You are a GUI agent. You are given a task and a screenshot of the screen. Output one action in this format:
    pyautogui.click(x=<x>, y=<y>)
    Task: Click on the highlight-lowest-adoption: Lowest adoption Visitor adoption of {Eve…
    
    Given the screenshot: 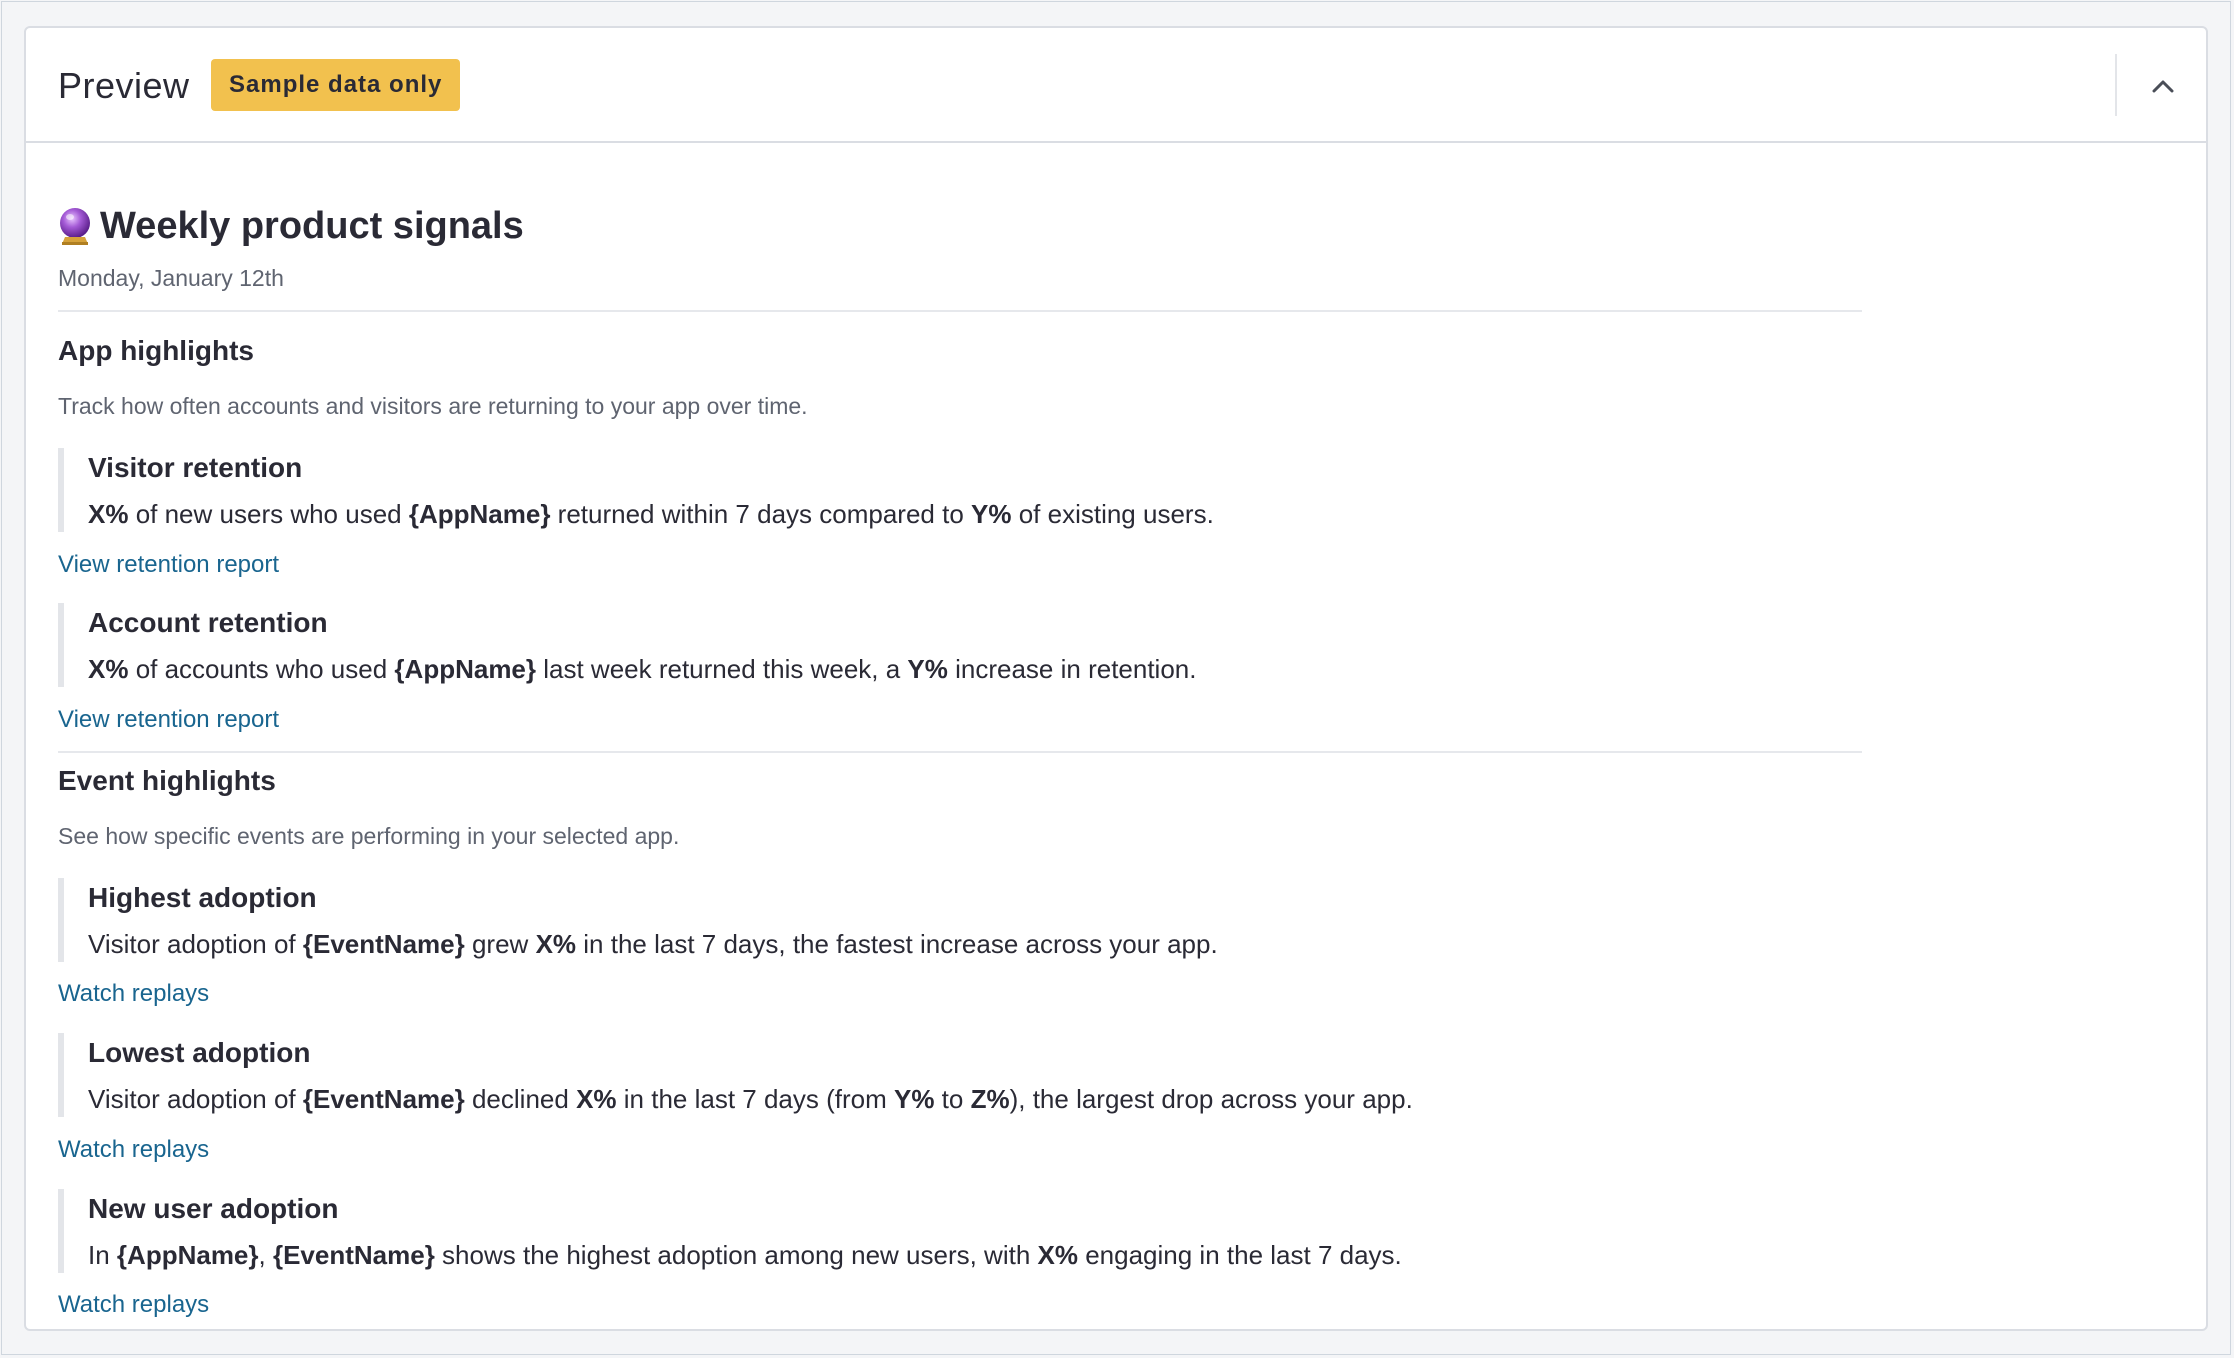 What is the action you would take?
    pyautogui.click(x=948, y=1075)
    